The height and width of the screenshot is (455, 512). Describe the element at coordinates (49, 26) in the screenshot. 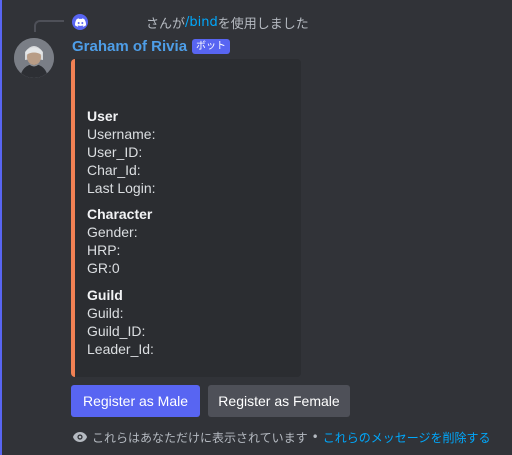

I see `reply-spine` at that location.